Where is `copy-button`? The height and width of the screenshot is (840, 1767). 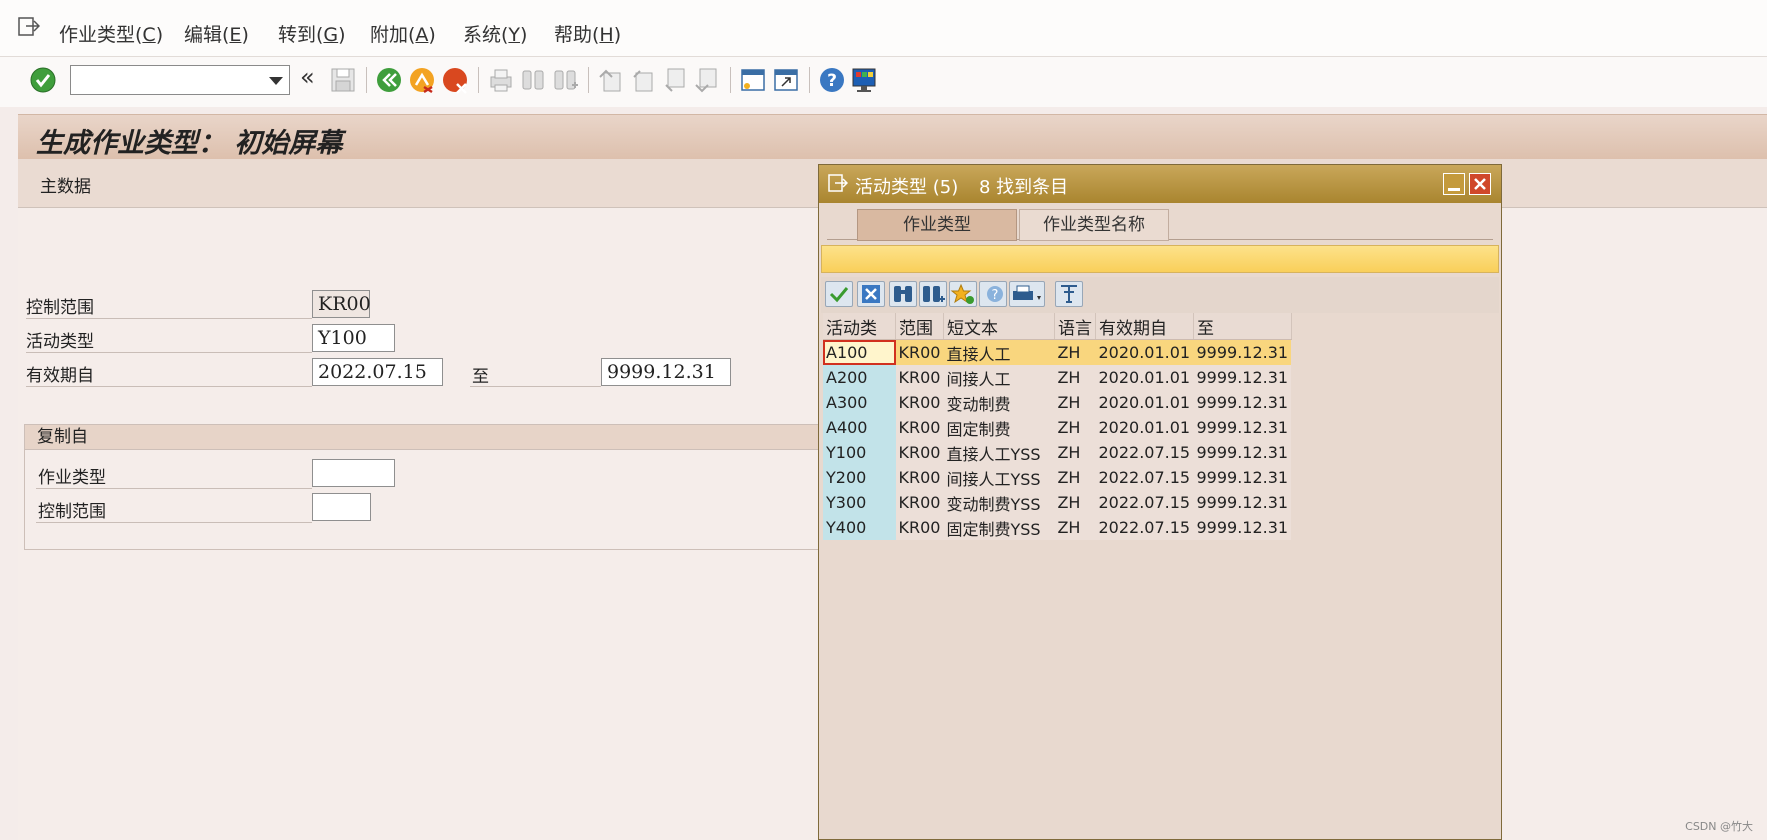 copy-button is located at coordinates (839, 294).